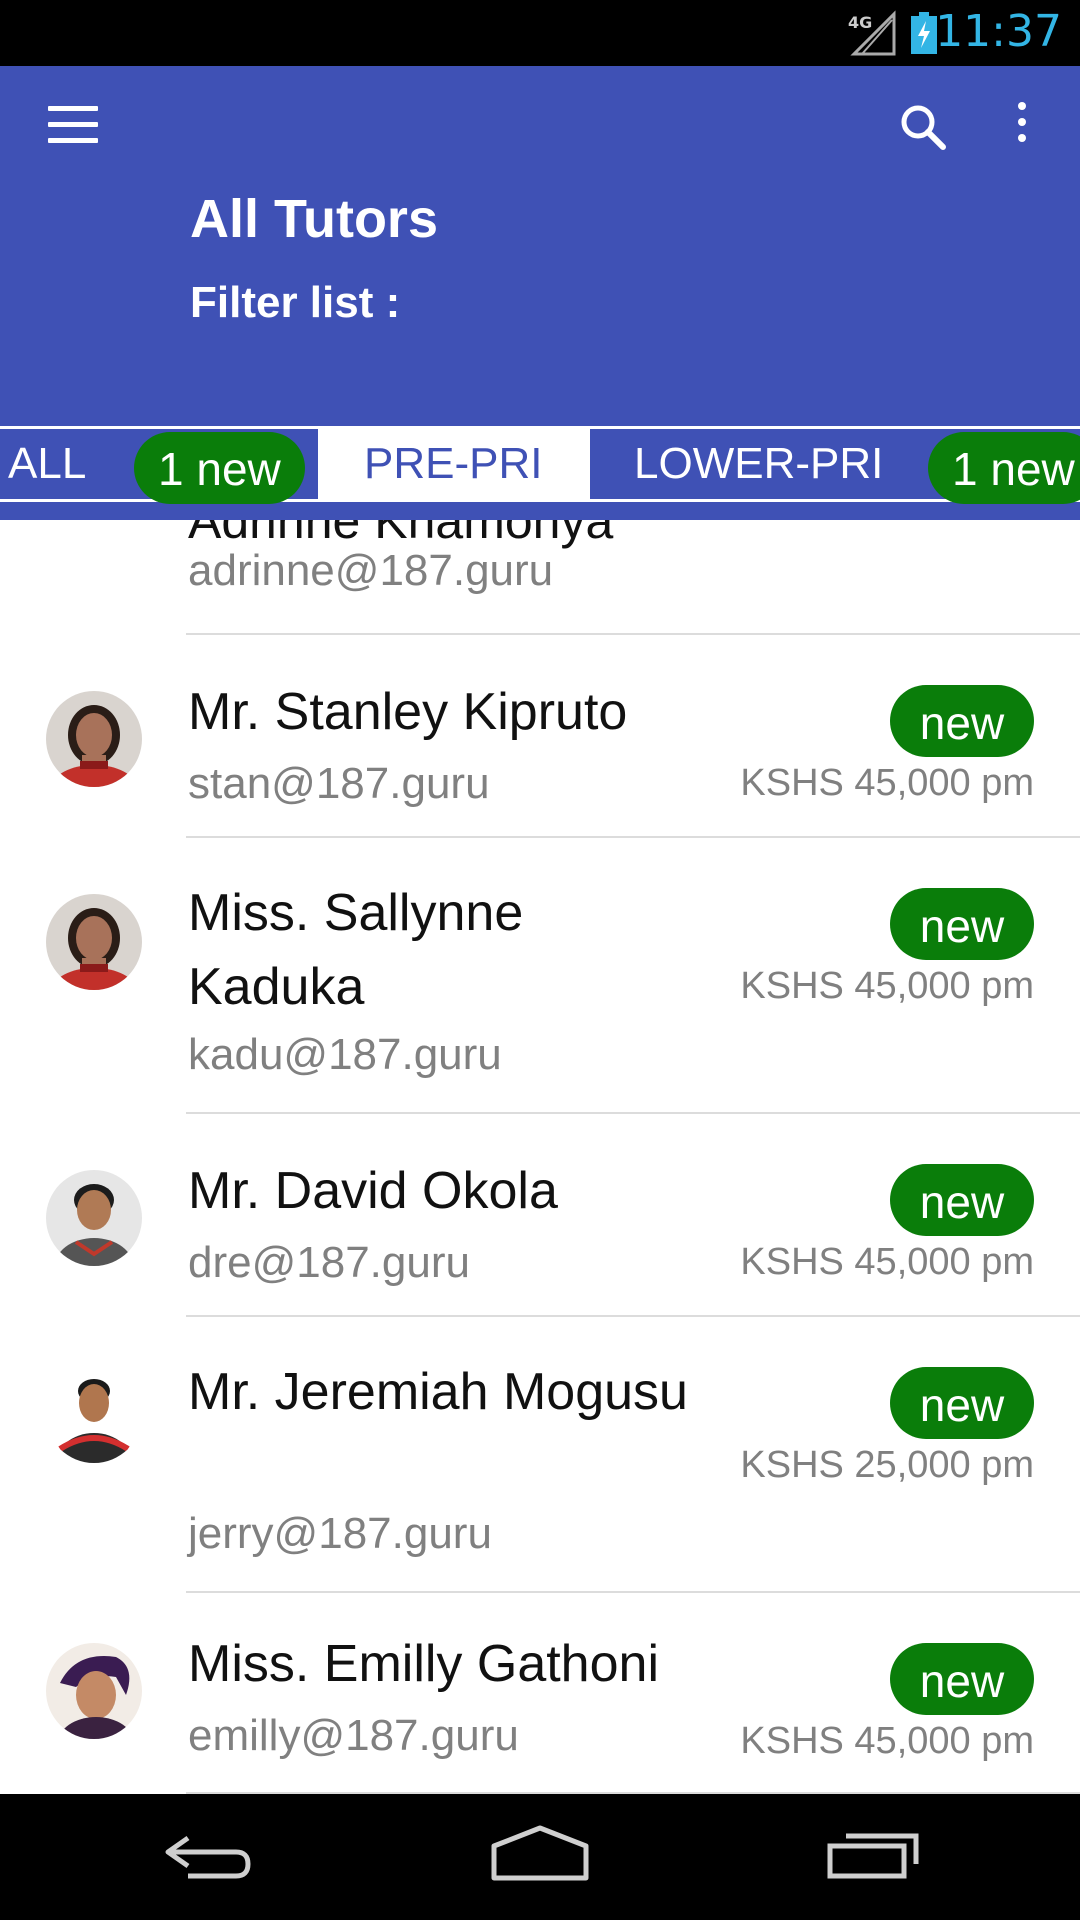 This screenshot has height=1920, width=1080. Describe the element at coordinates (408, 712) in the screenshot. I see `tutor-name: Mr. Stanley Kipruto` at that location.